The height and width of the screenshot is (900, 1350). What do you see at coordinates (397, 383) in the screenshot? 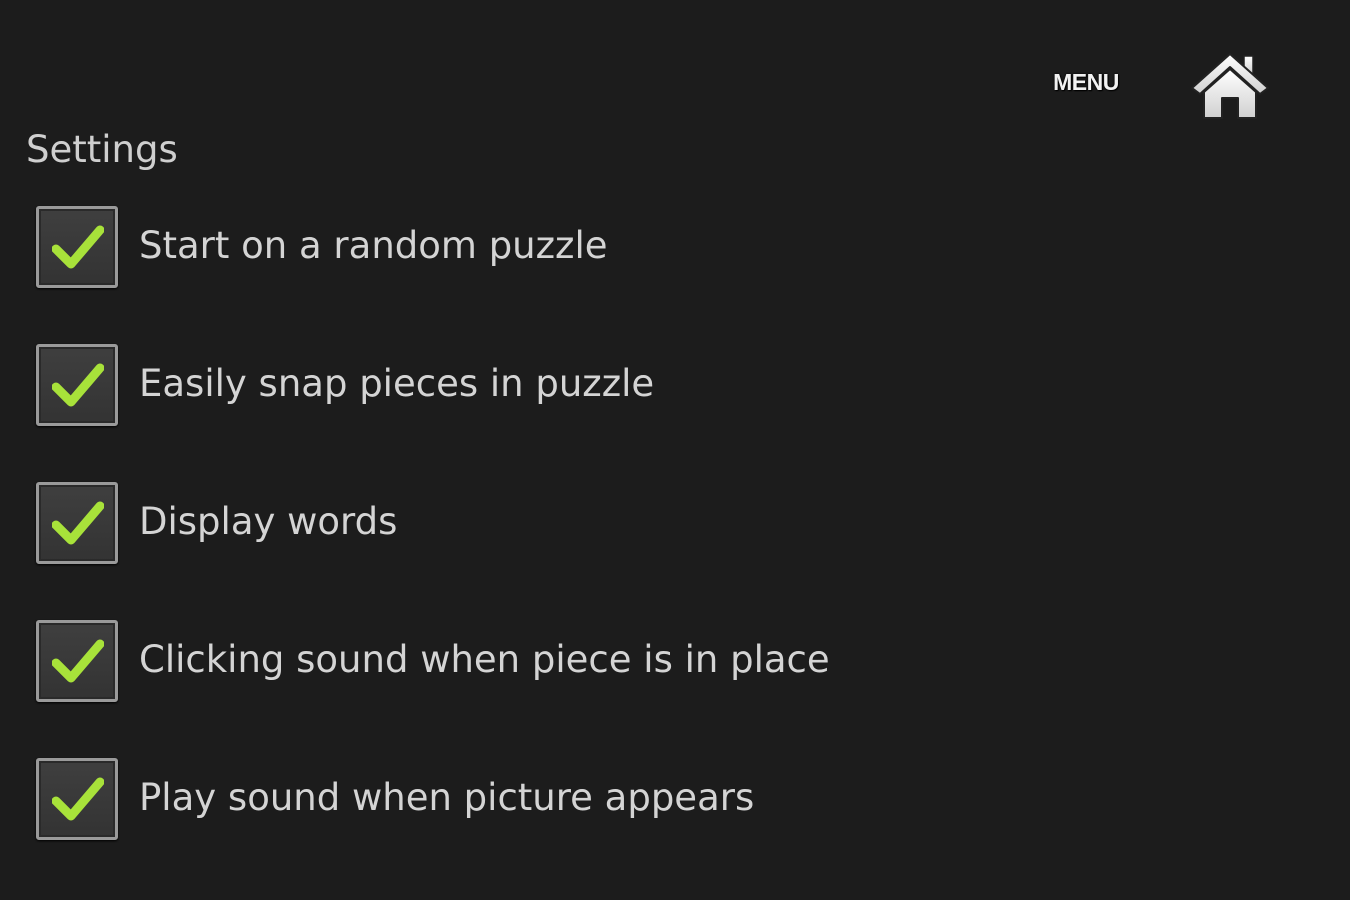
I see `setting-label: Easily snap pieces in puzzle` at bounding box center [397, 383].